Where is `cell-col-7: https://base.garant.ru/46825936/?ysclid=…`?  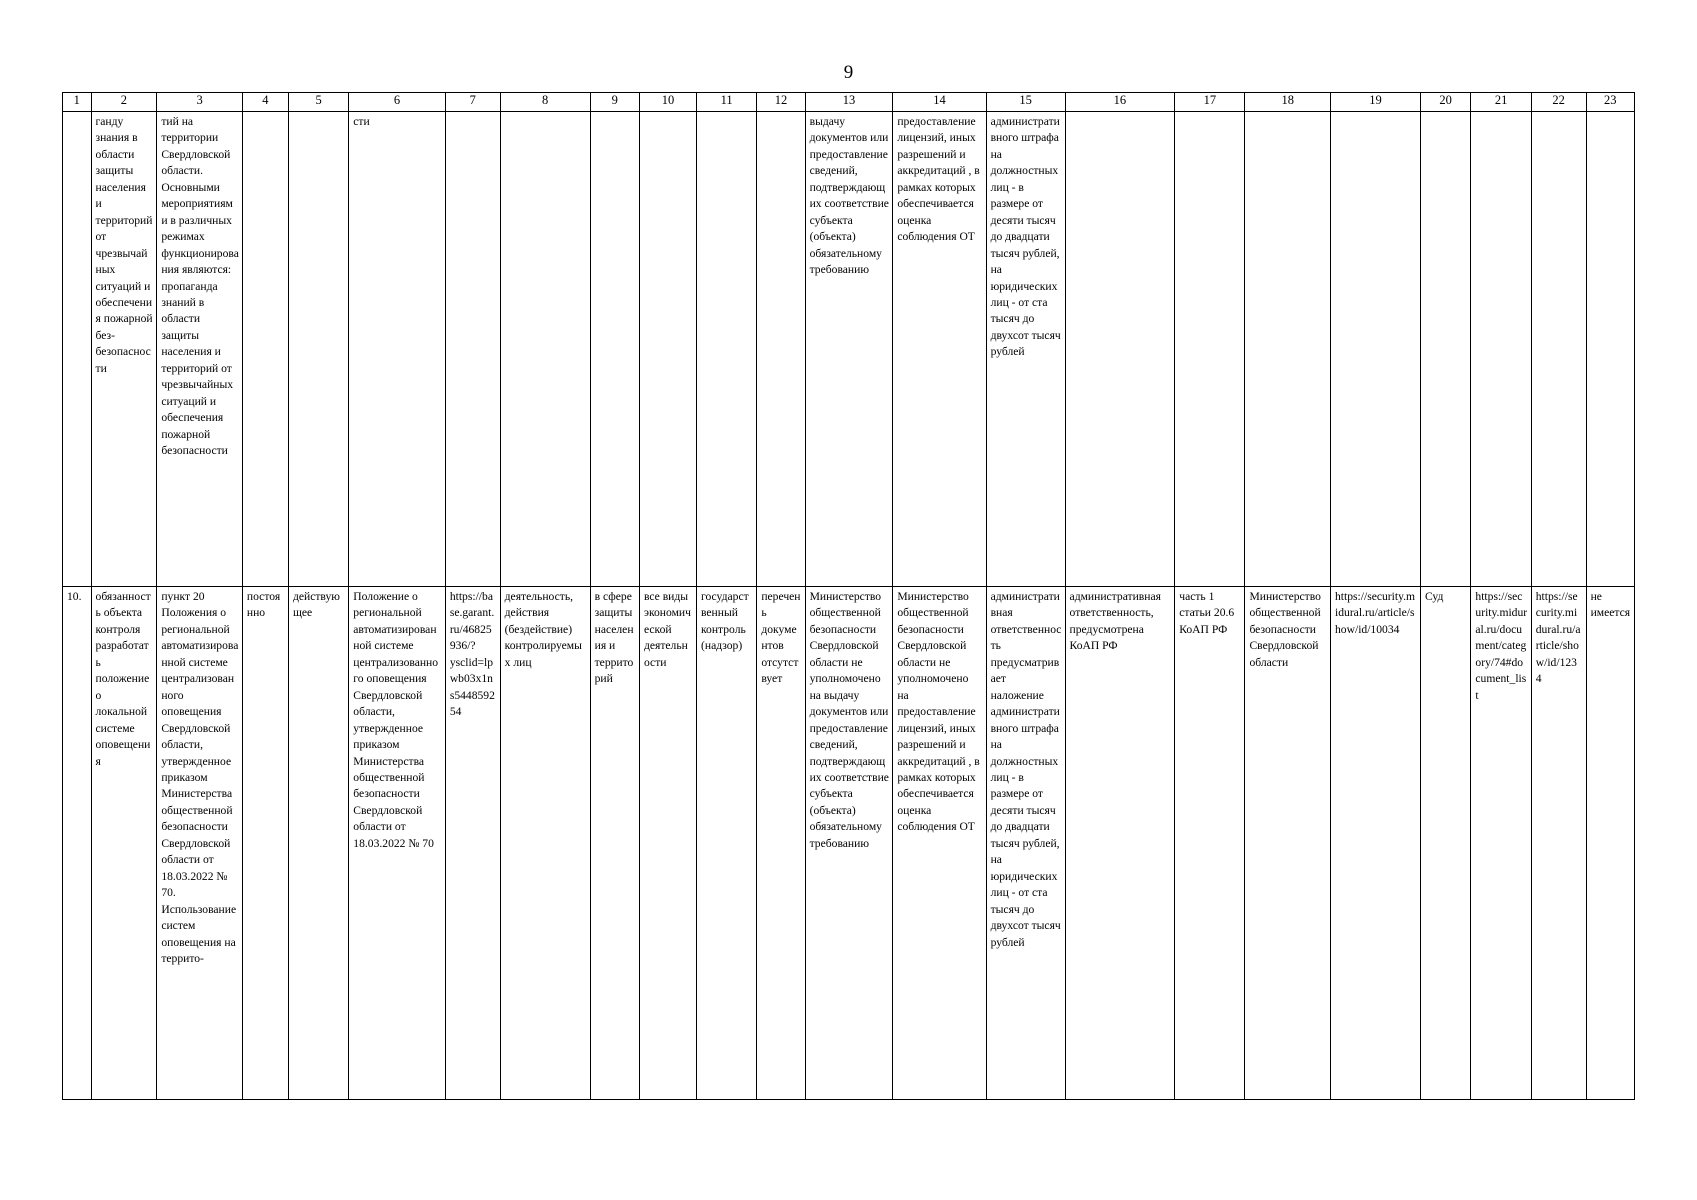
cell-col-7: https://base.garant.ru/46825936/?ysclid=… is located at coordinates (472, 843).